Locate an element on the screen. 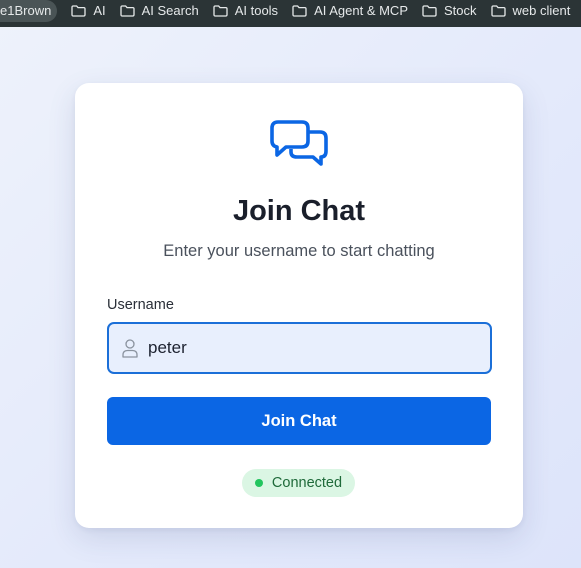 This screenshot has width=581, height=568. chat-bubbles-icon is located at coordinates (299, 148).